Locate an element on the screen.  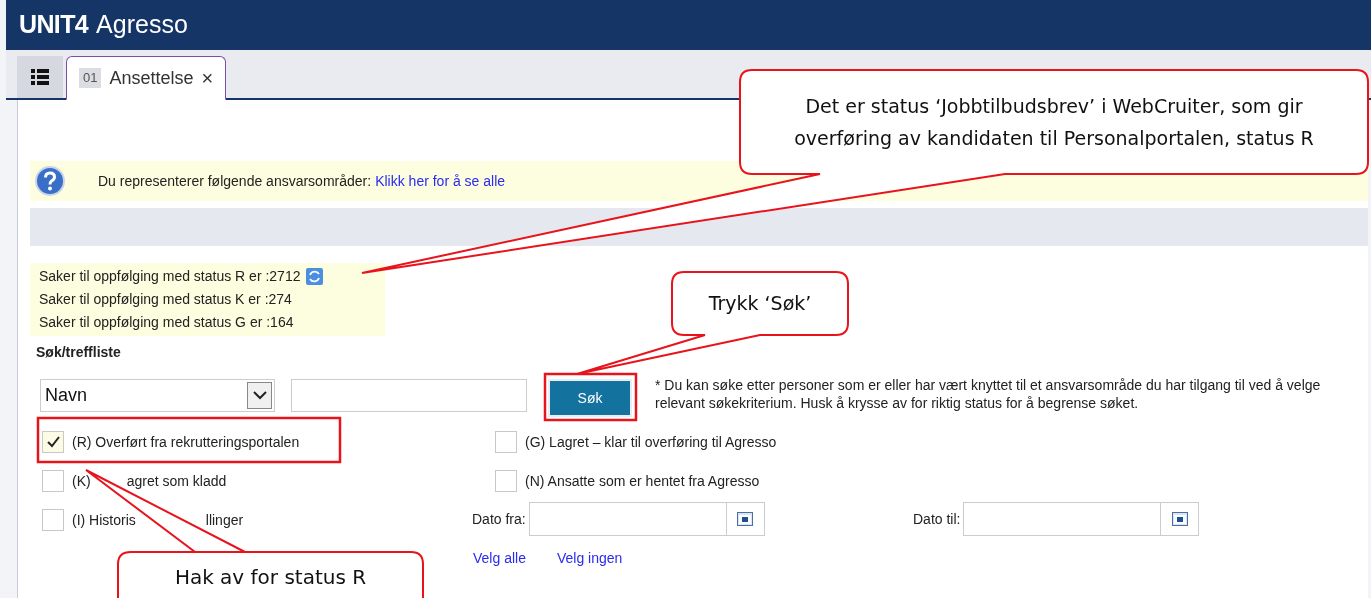
checkmark-icon is located at coordinates (53, 442).